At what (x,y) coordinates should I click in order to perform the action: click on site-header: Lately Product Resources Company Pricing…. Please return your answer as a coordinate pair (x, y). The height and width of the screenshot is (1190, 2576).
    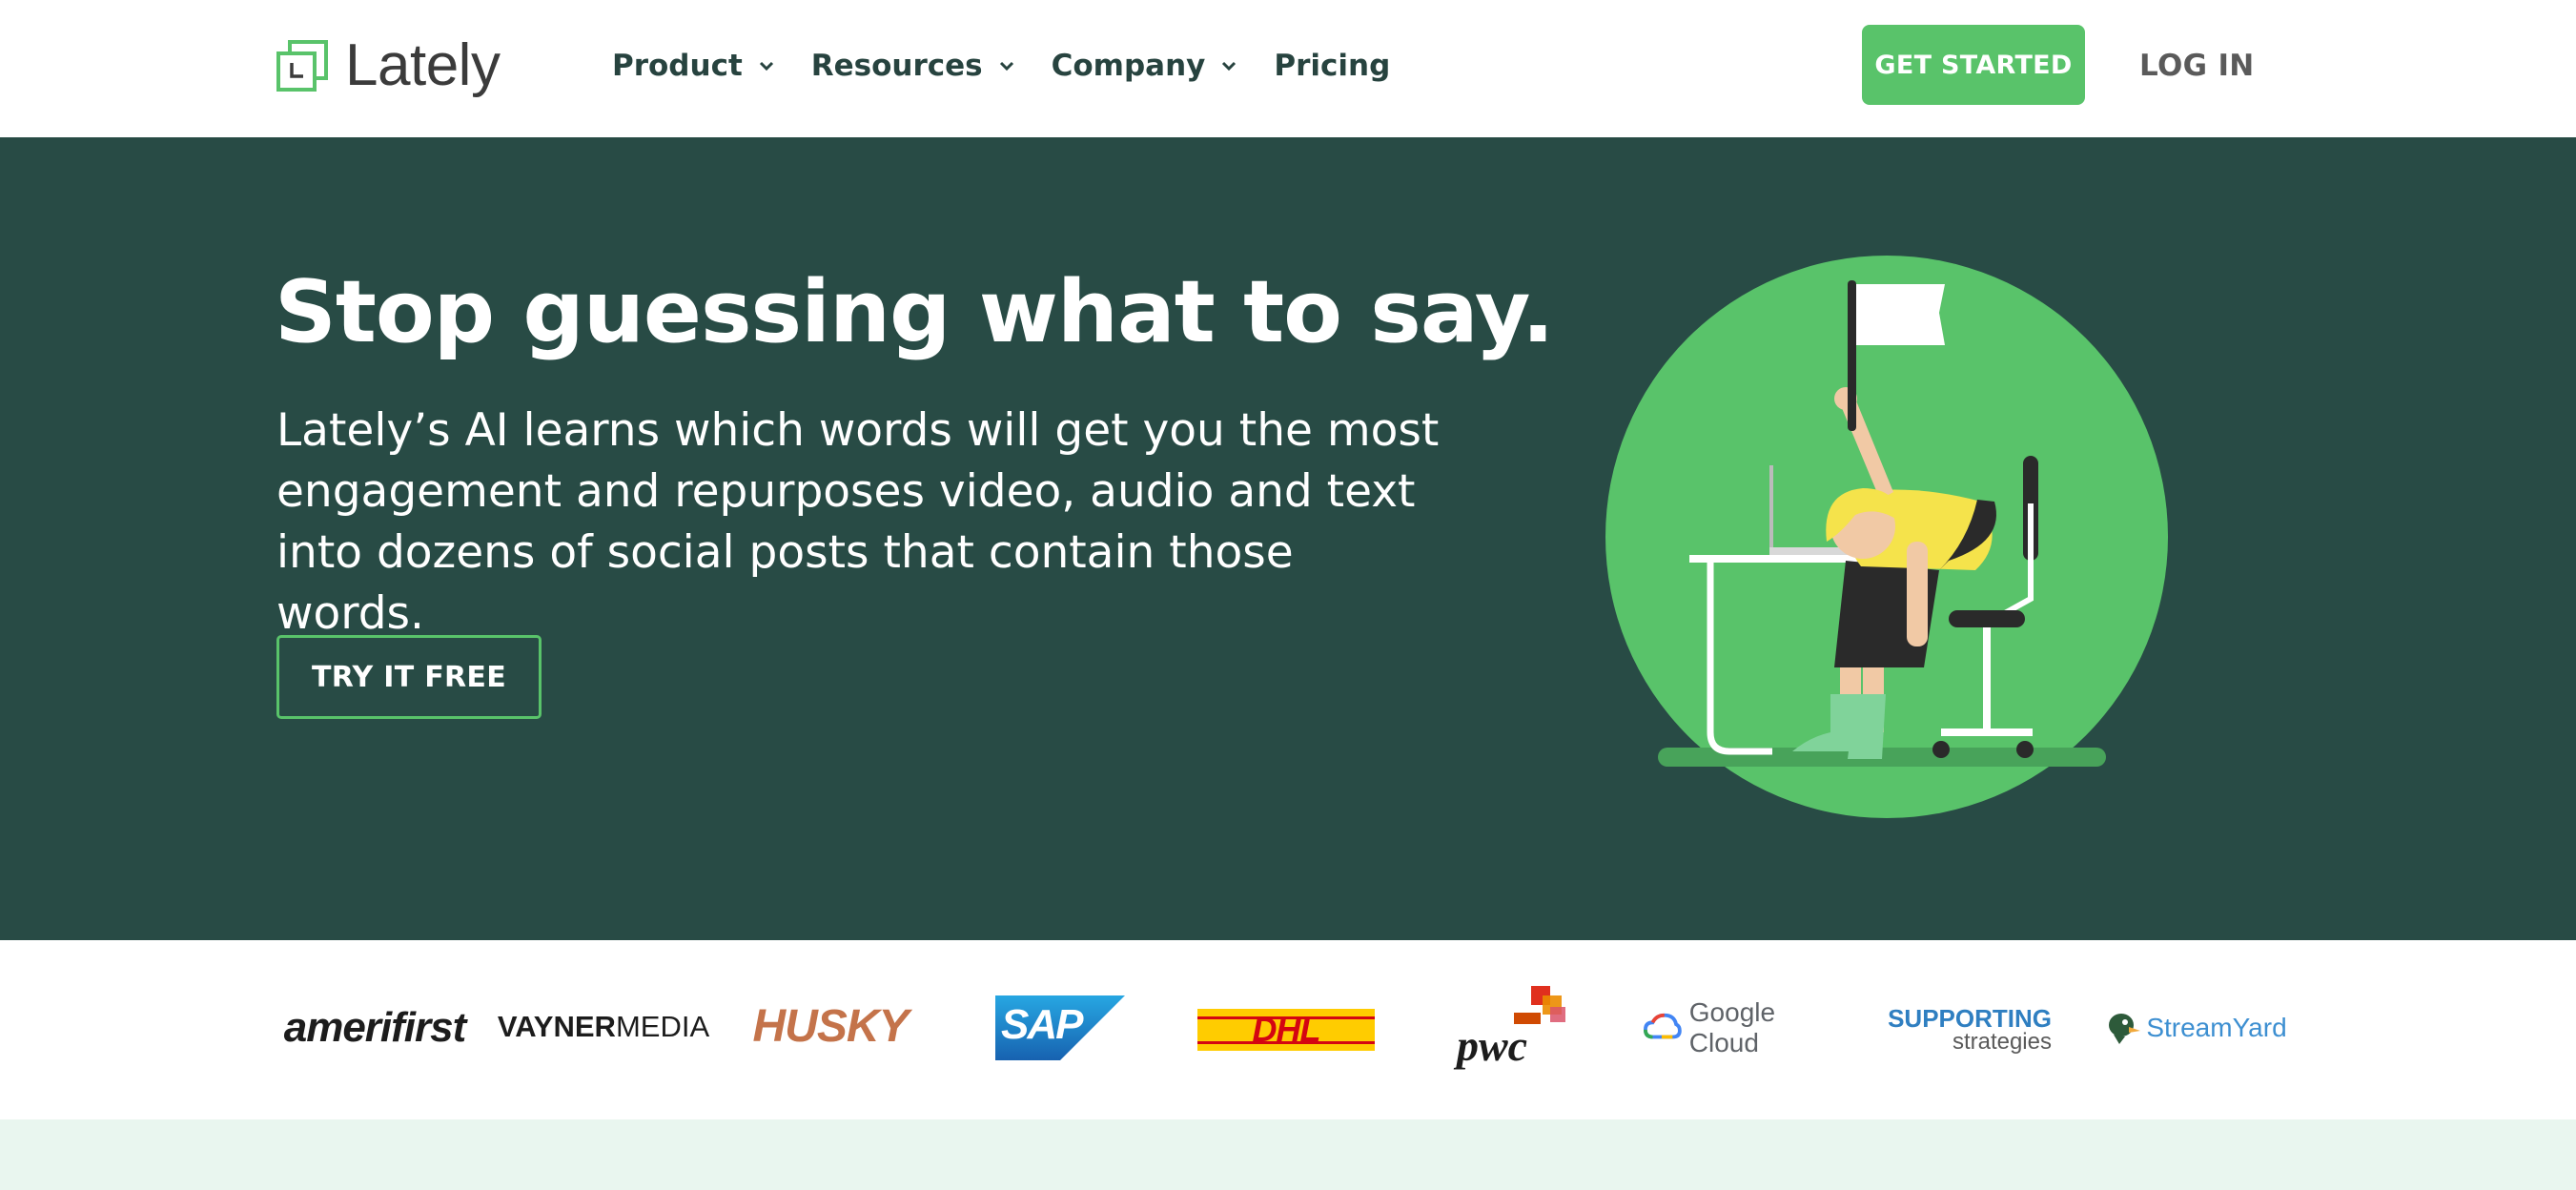
    Looking at the image, I should click on (1288, 68).